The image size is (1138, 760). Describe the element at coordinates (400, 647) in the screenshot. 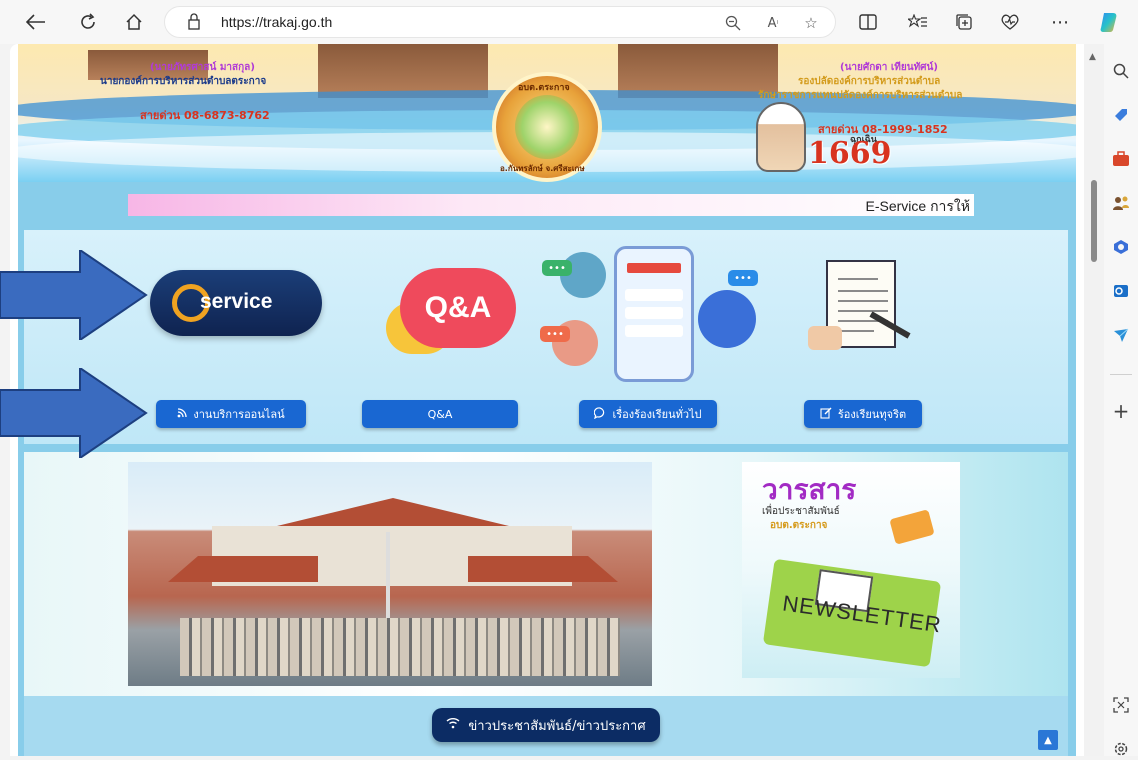

I see `group-people` at that location.